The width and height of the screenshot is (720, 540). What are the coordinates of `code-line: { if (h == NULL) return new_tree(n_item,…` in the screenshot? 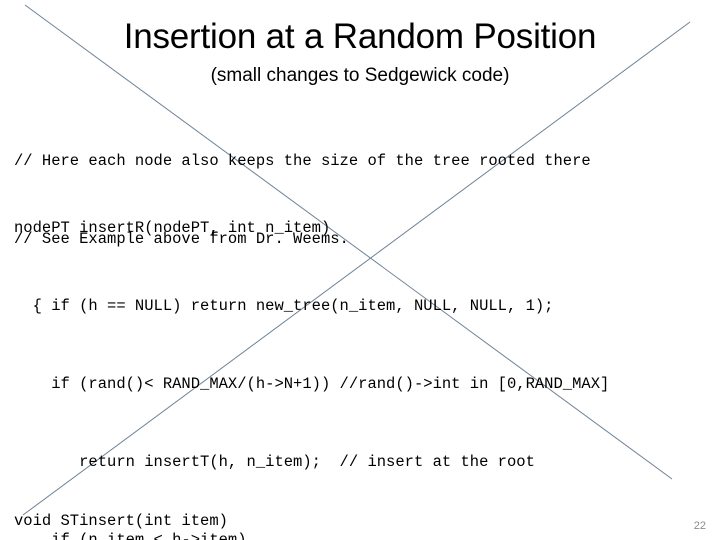 It's located at (284, 306).